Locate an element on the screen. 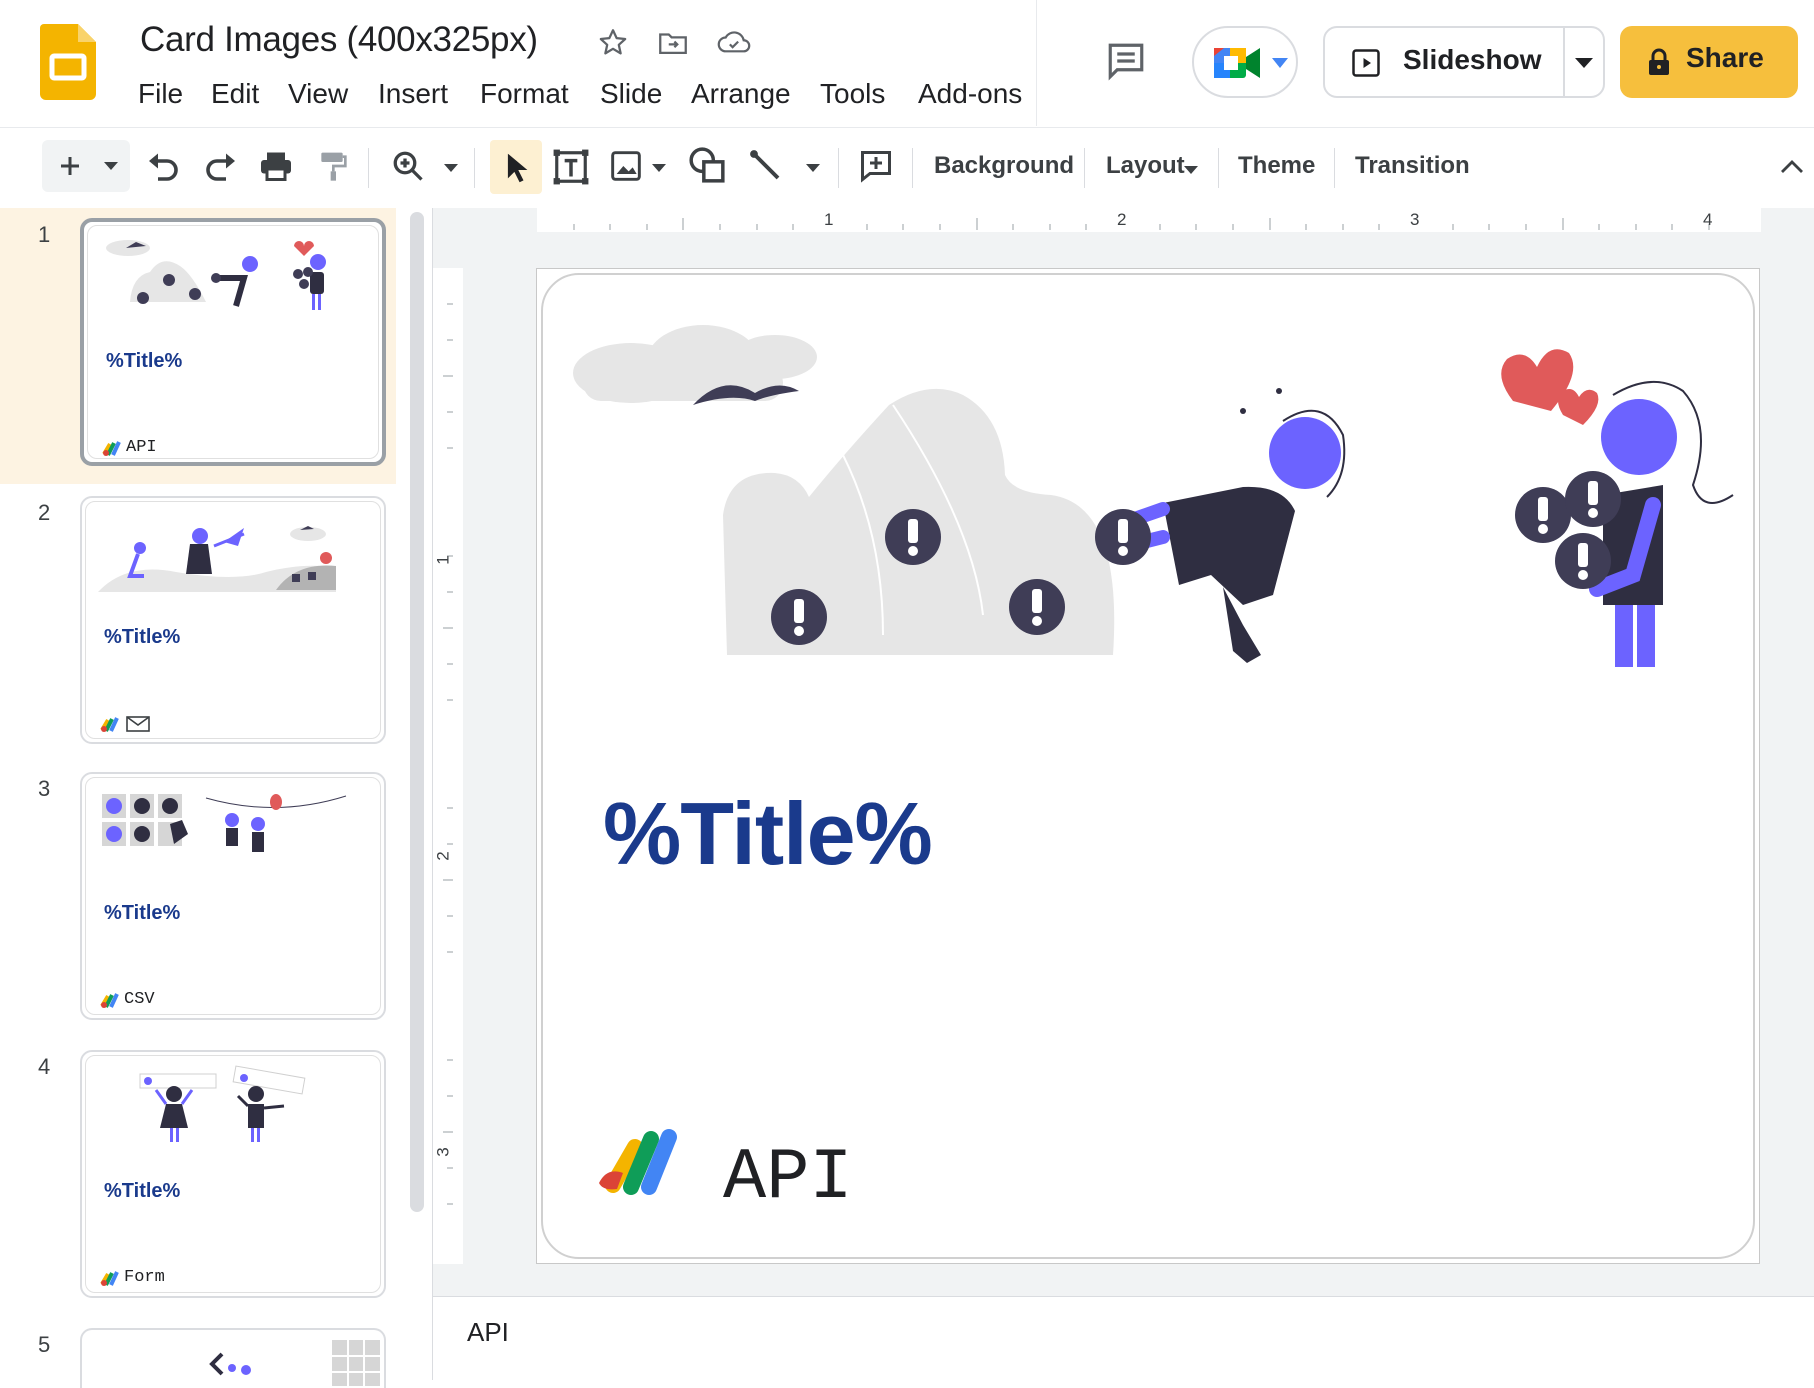 The width and height of the screenshot is (1814, 1388). image-chevron-icon is located at coordinates (659, 168).